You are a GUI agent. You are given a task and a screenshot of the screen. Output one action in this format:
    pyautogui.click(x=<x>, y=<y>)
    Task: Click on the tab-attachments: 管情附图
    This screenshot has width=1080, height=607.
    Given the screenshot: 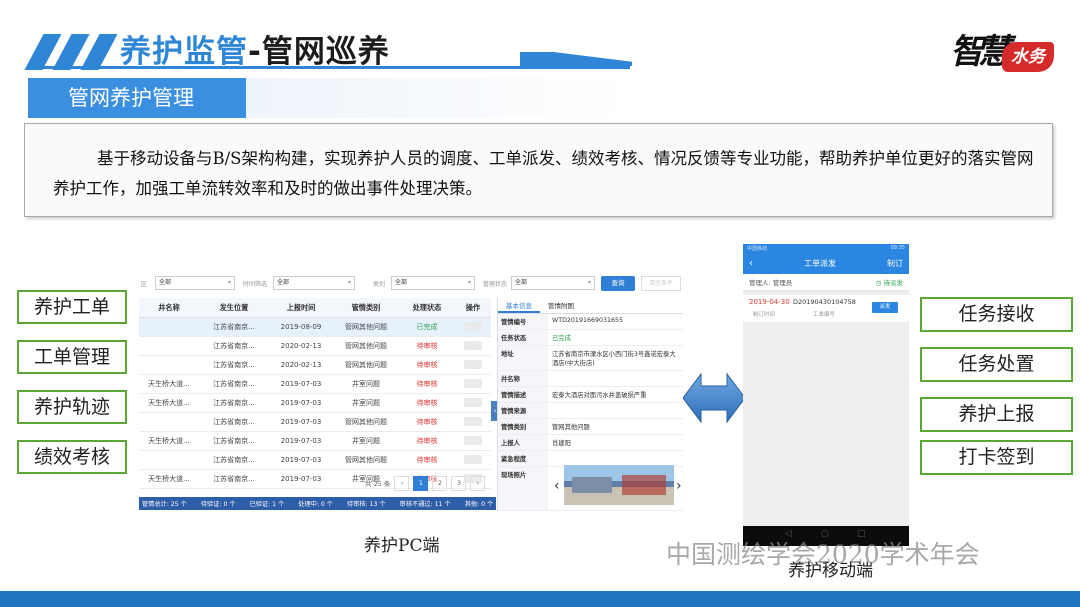 What is the action you would take?
    pyautogui.click(x=561, y=305)
    